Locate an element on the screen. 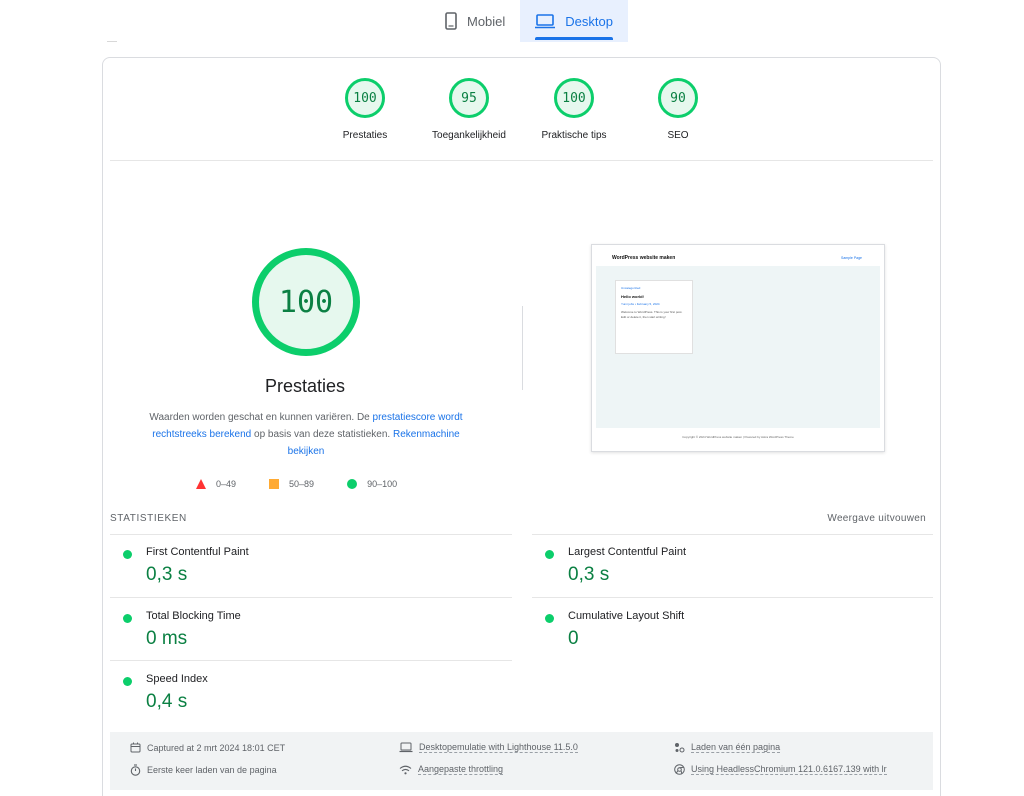 This screenshot has height=796, width=1024. wifi-icon is located at coordinates (405, 770).